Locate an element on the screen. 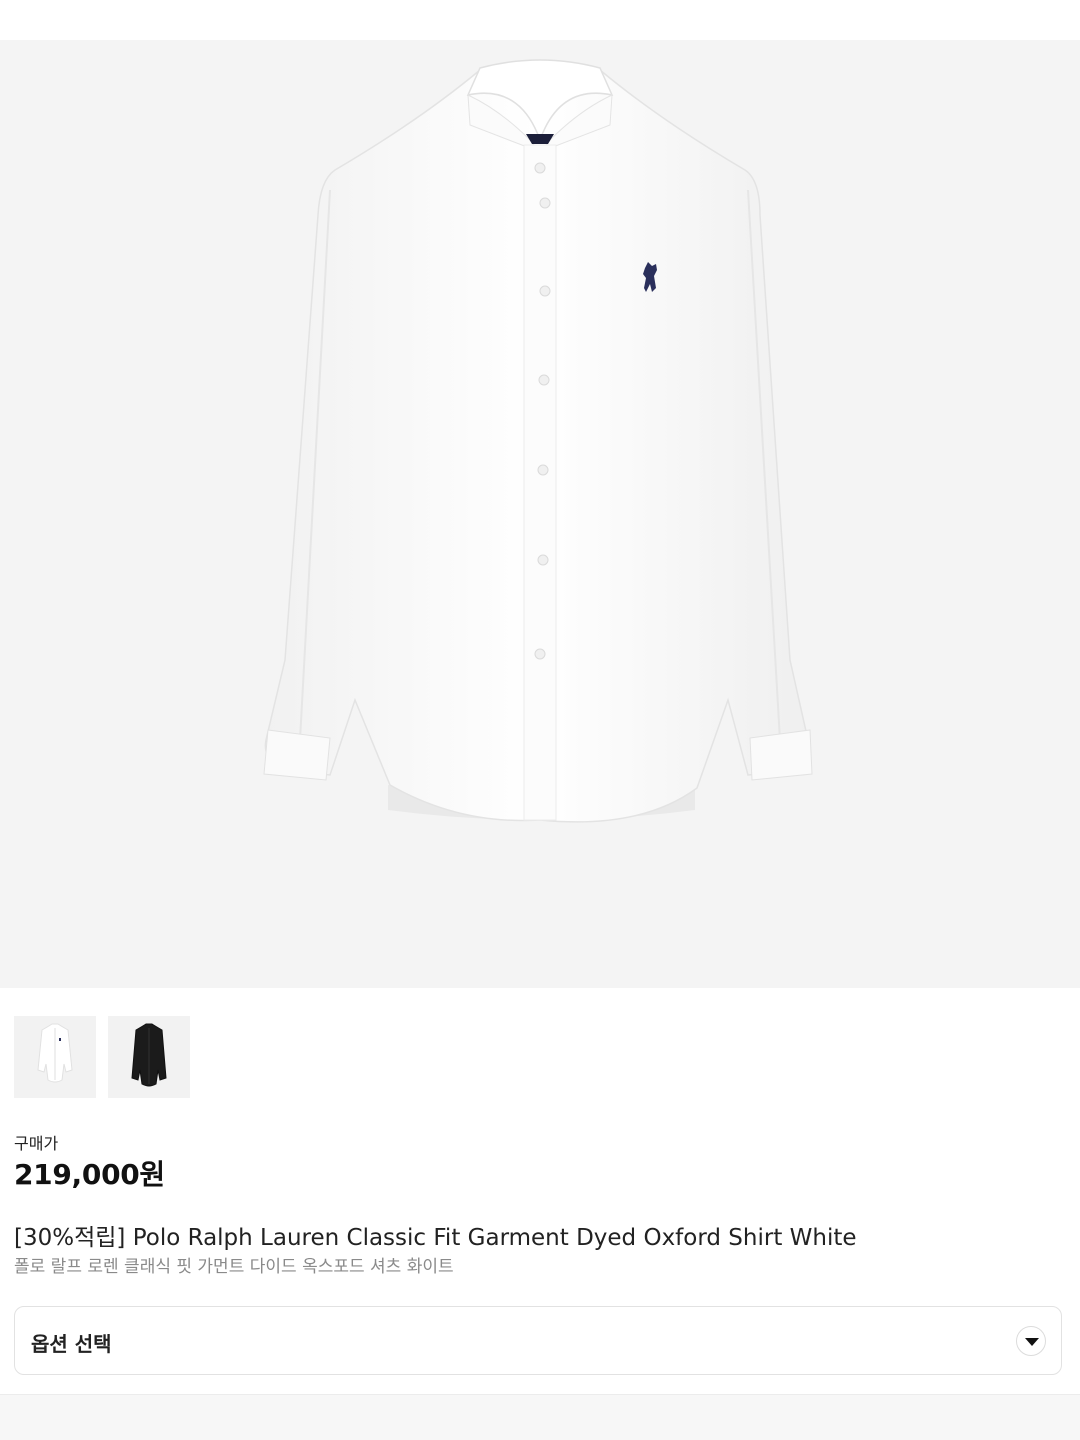  top-bar is located at coordinates (540, 20).